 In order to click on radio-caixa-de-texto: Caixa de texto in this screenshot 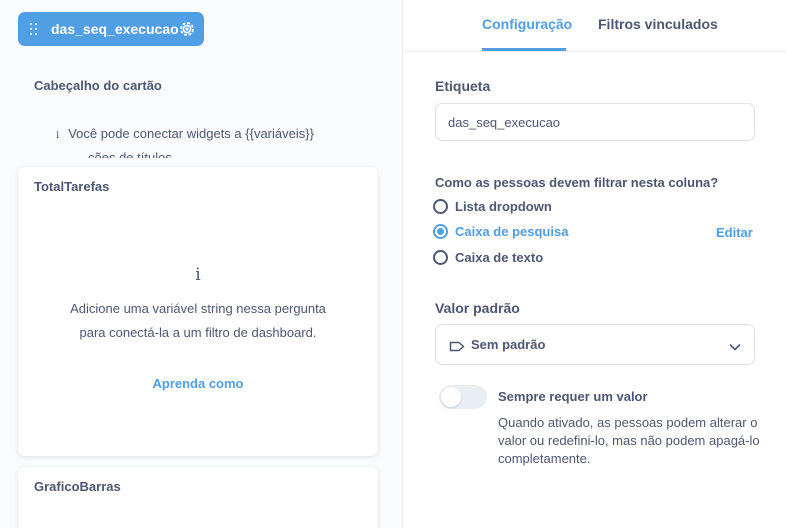, I will do `click(488, 257)`.